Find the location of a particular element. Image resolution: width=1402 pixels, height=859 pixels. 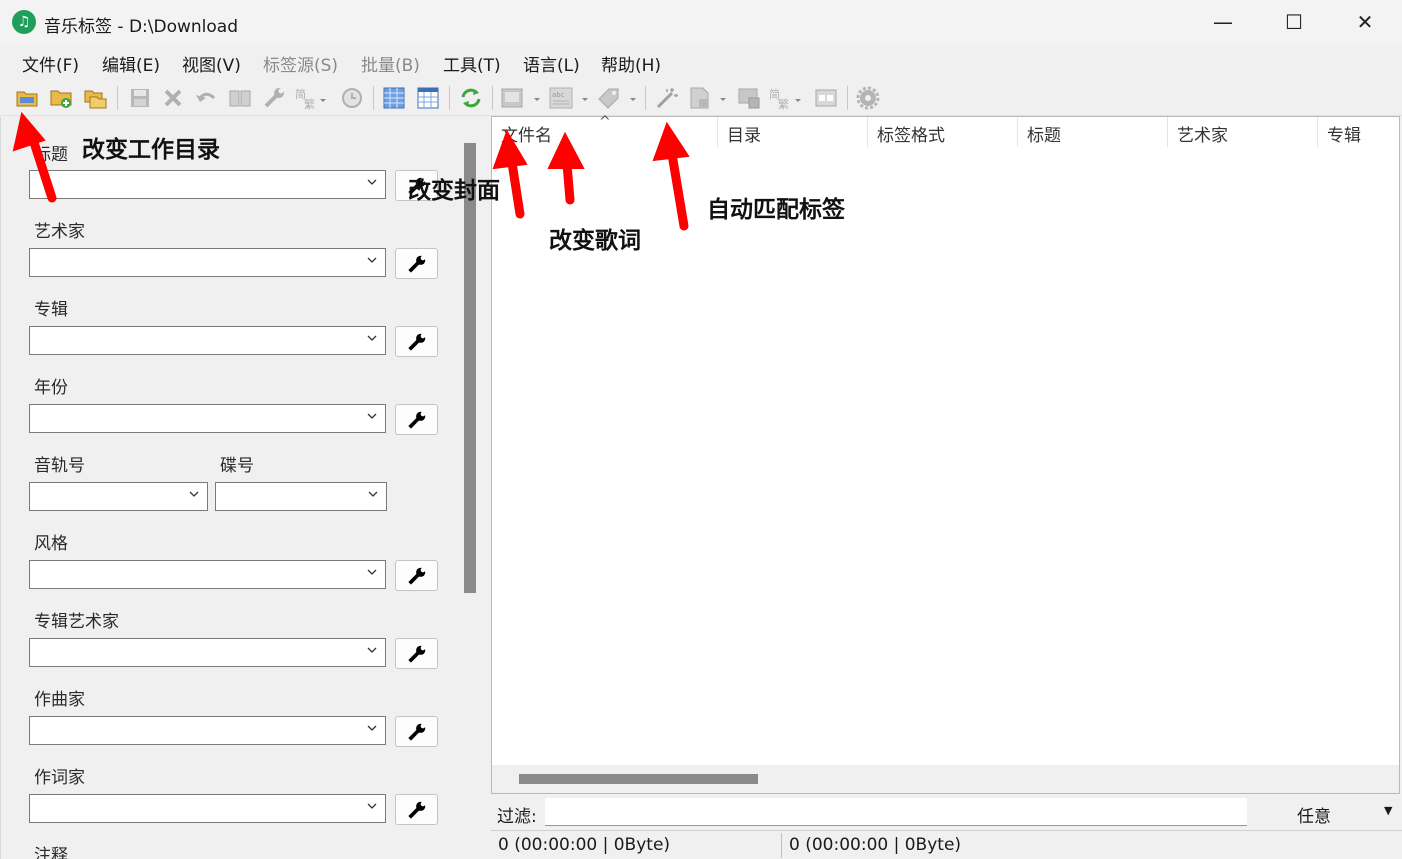

column-title: 标题 is located at coordinates (1093, 132).